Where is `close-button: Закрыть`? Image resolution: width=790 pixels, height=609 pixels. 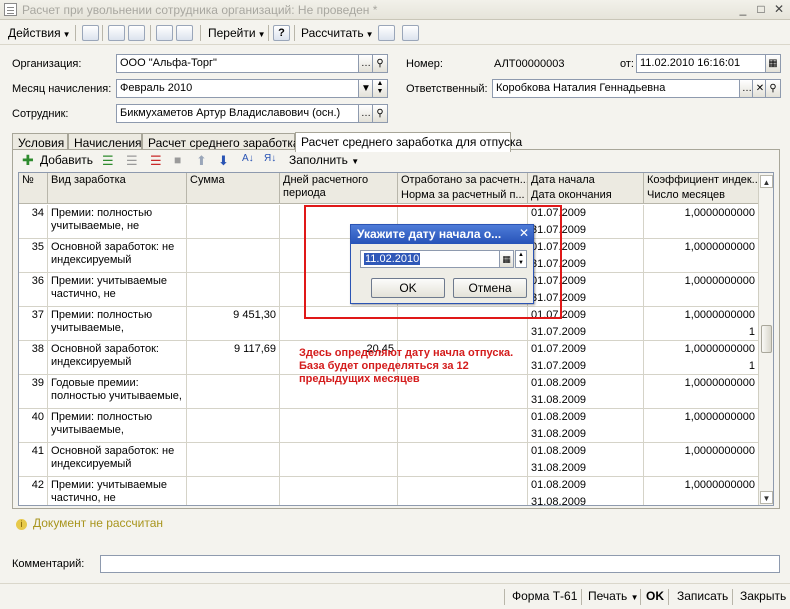 close-button: Закрыть is located at coordinates (763, 596).